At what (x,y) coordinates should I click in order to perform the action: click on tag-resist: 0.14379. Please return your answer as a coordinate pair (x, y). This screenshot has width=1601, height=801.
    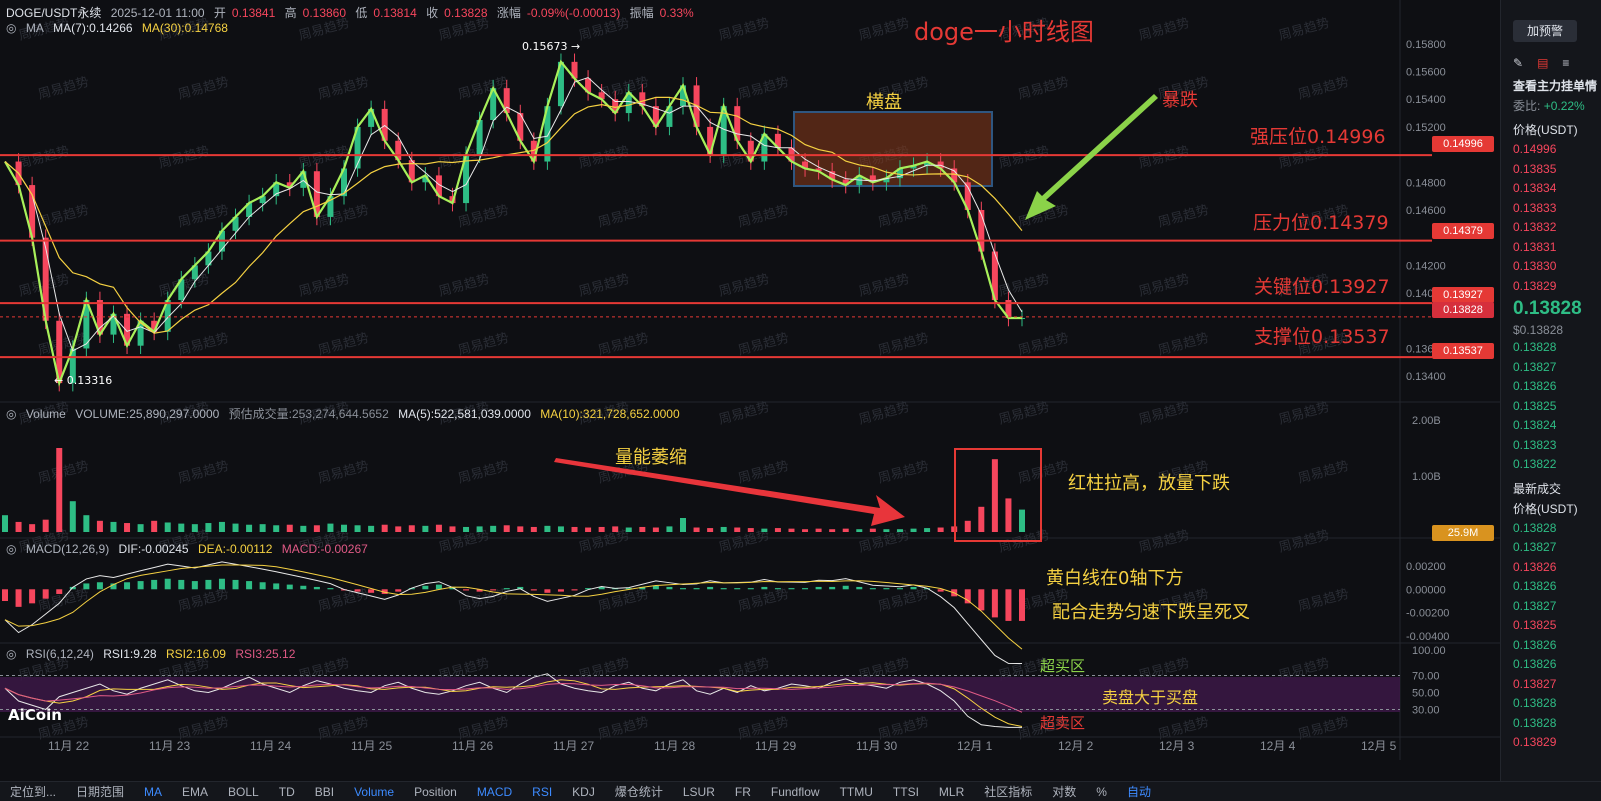
    Looking at the image, I should click on (1463, 231).